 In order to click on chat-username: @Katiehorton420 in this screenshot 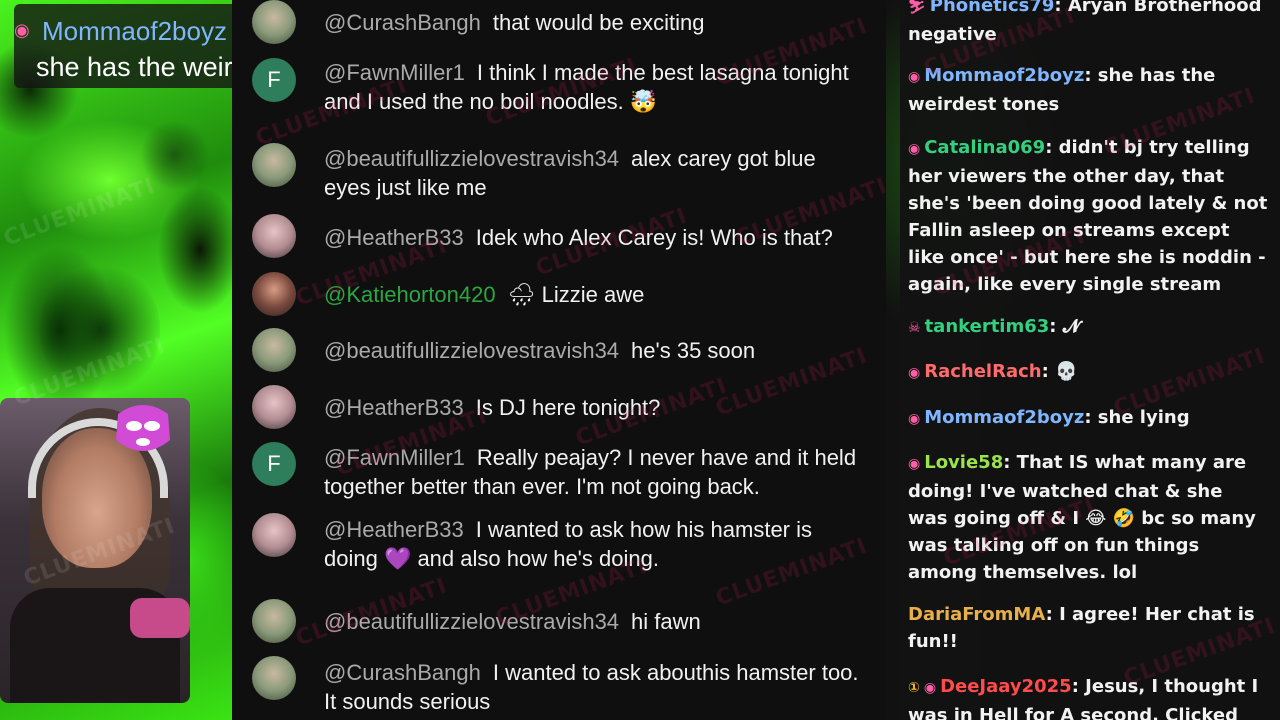, I will do `click(410, 294)`.